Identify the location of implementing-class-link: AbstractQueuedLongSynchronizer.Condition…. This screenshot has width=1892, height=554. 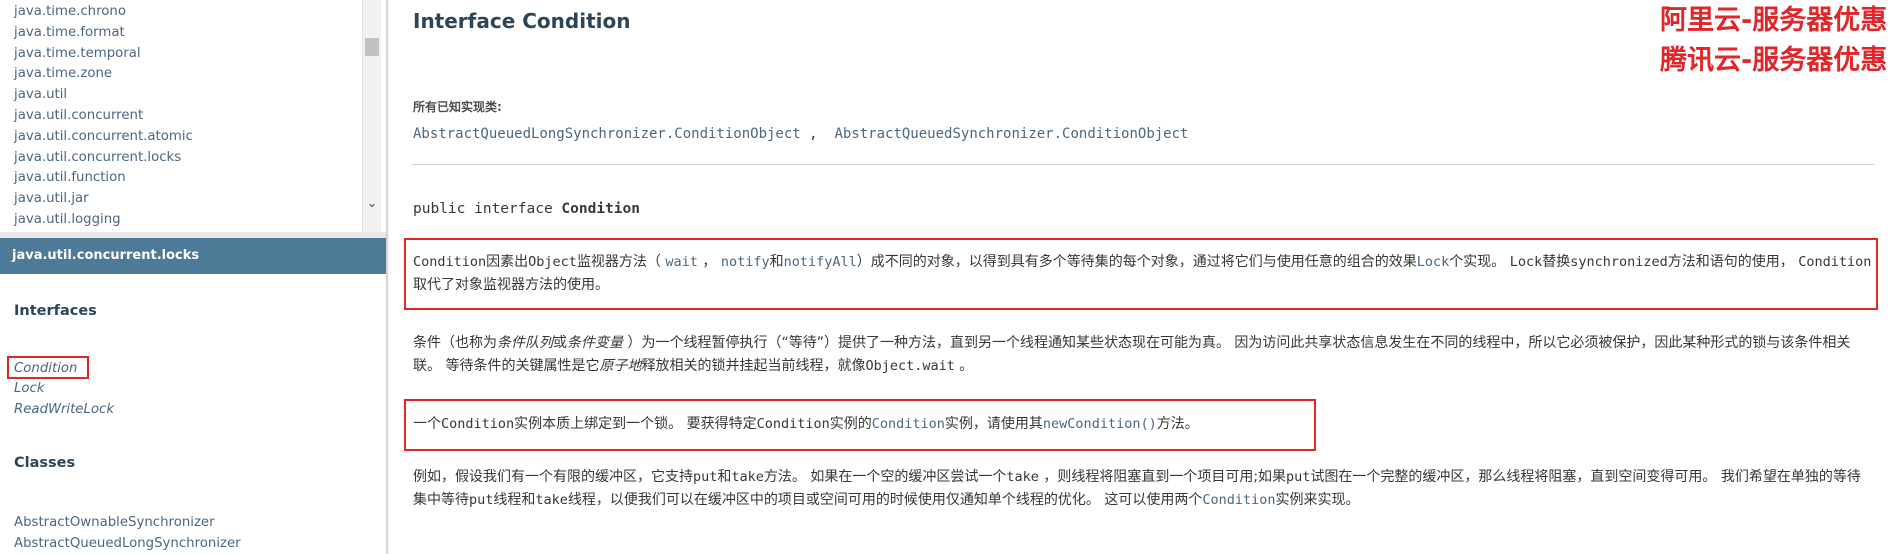
(607, 134).